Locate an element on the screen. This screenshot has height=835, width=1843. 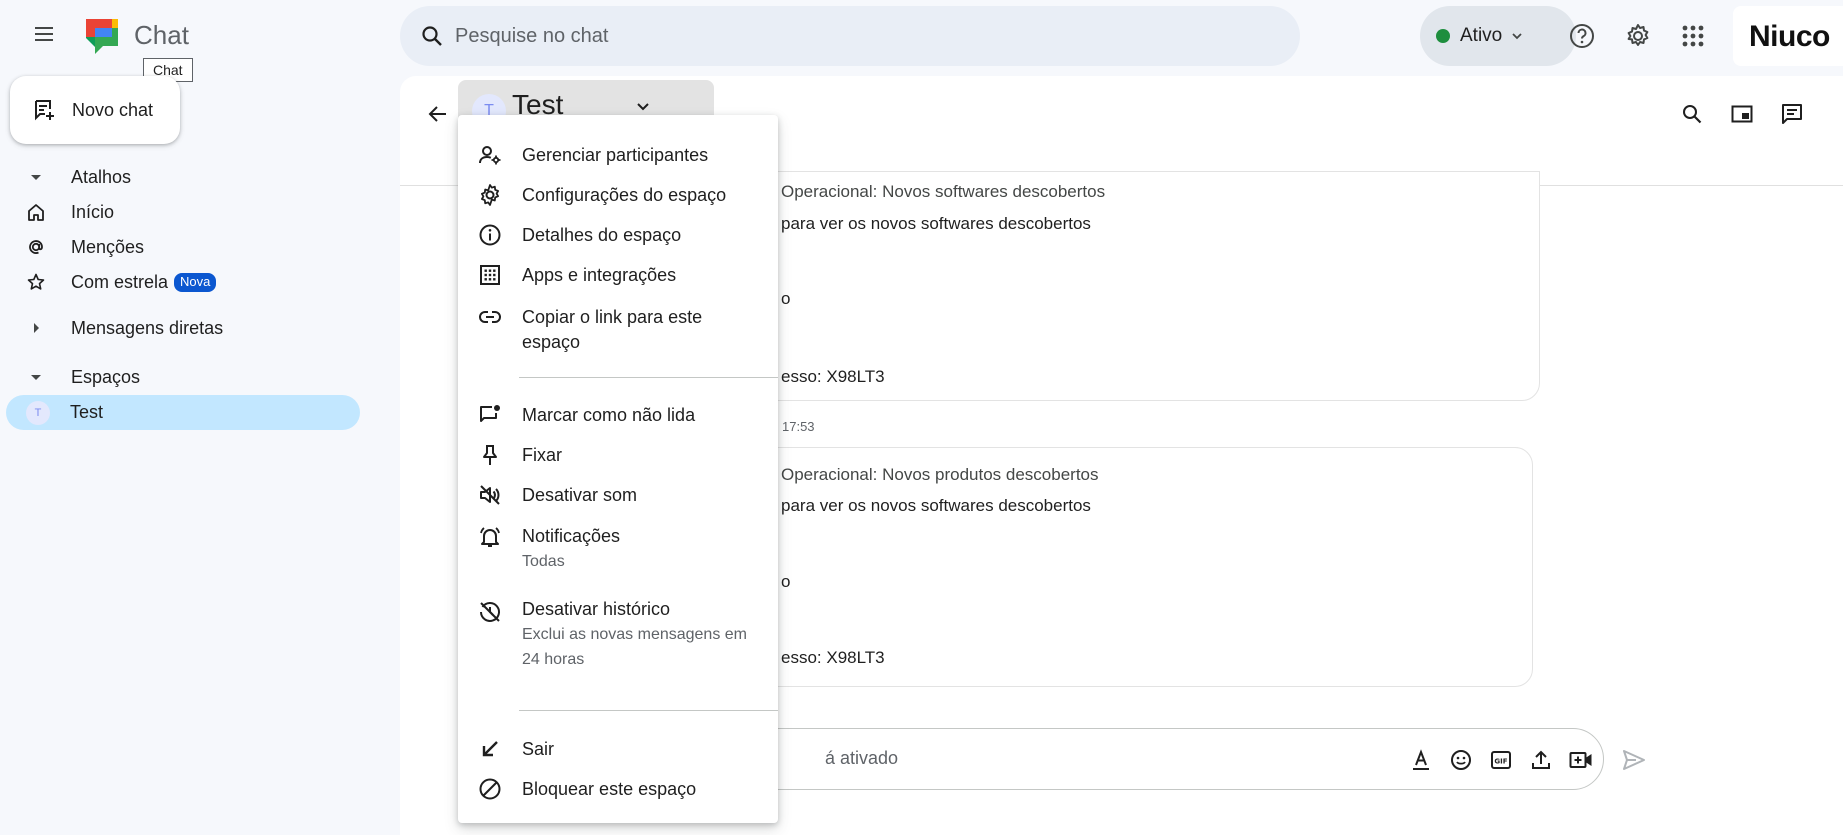
chat-logo is located at coordinates (102, 35).